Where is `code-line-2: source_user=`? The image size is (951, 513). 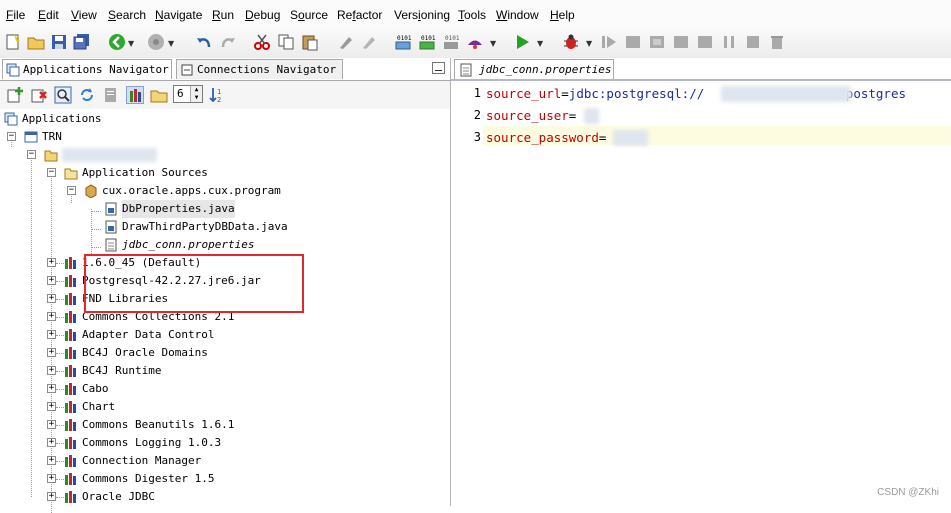
code-line-2: source_user= is located at coordinates (531, 115).